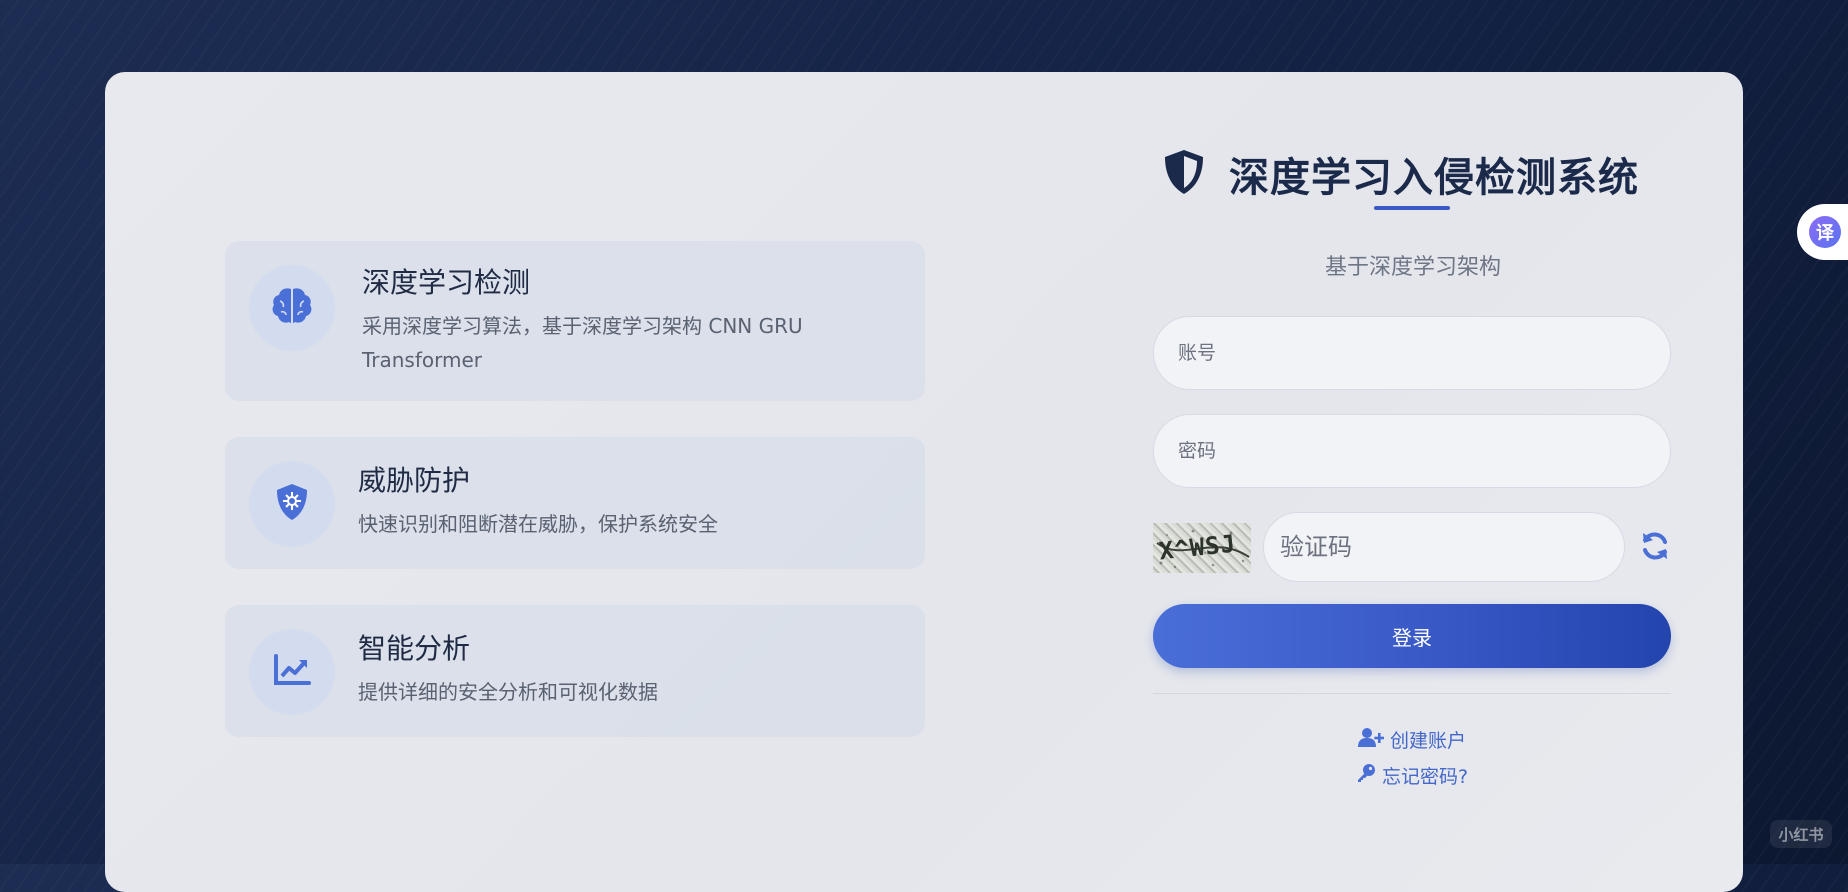  What do you see at coordinates (1434, 178) in the screenshot?
I see `app-title: 深度学习入侵检测系统` at bounding box center [1434, 178].